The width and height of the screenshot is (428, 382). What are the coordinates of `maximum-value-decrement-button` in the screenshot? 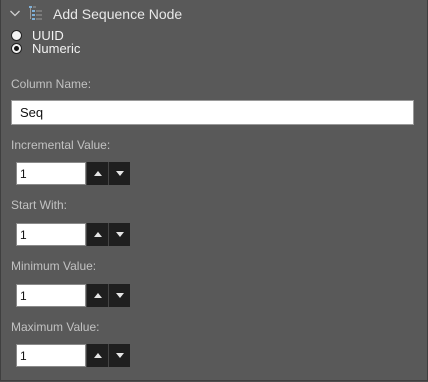 It's located at (119, 355).